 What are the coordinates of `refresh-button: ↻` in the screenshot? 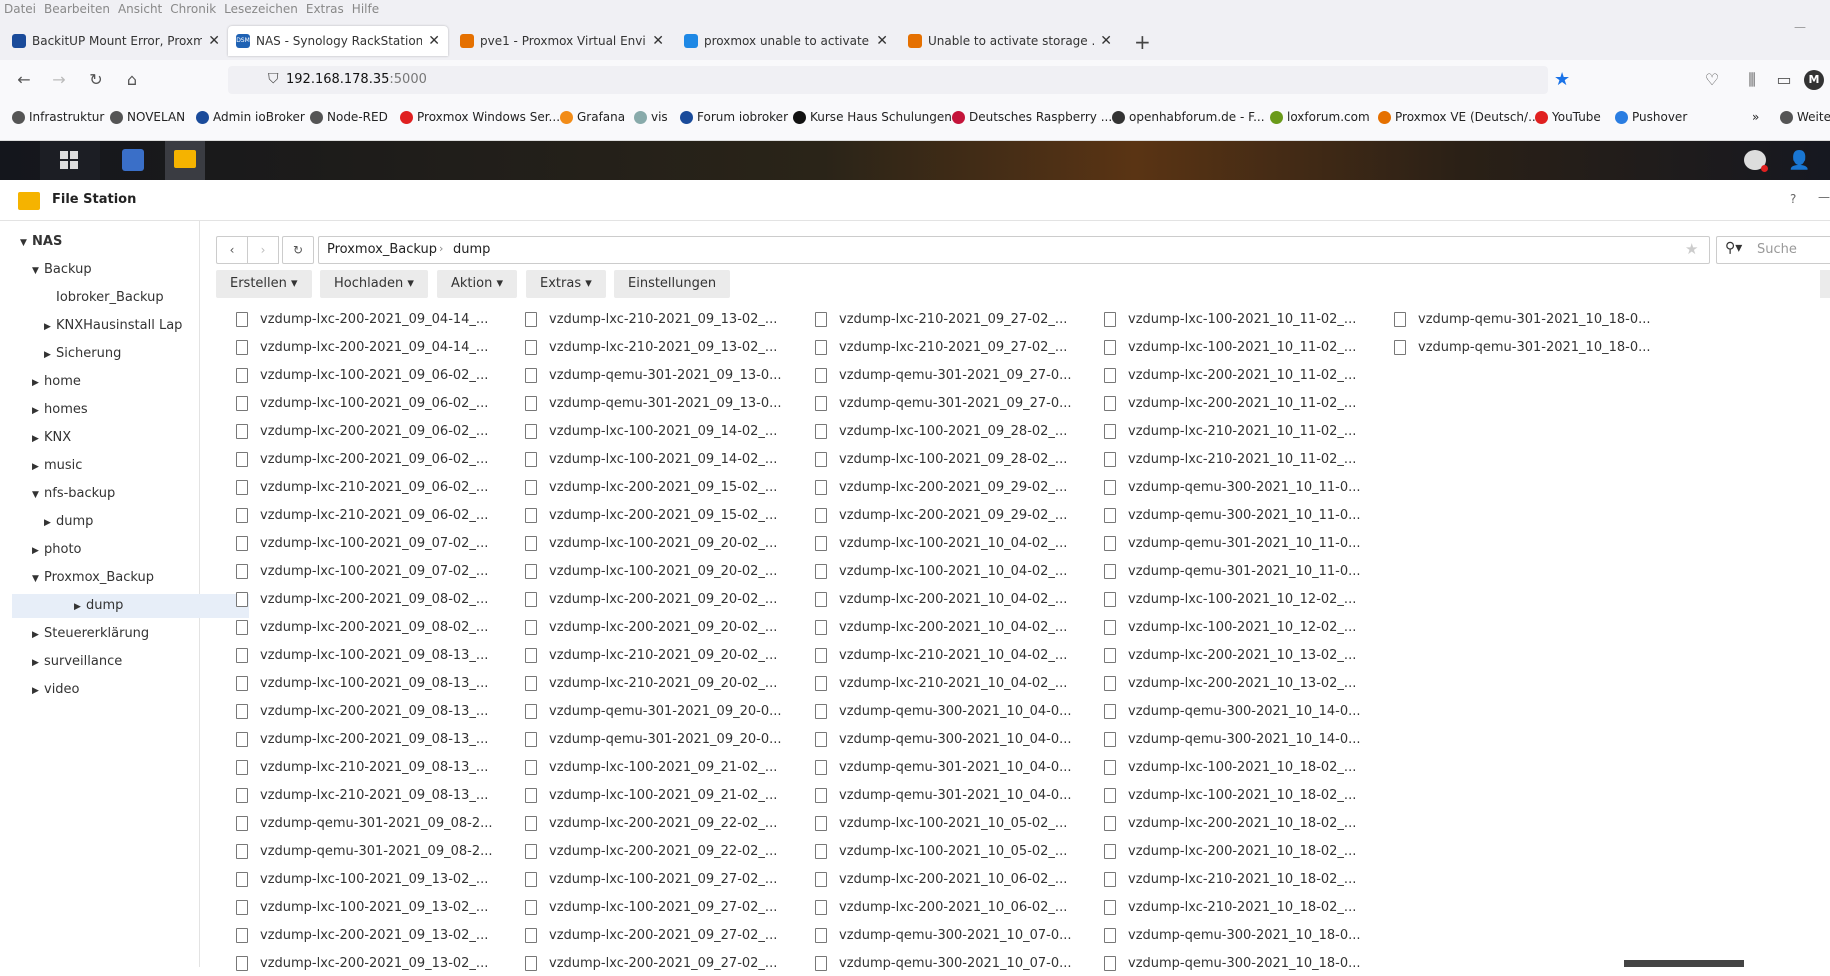 It's located at (298, 250).